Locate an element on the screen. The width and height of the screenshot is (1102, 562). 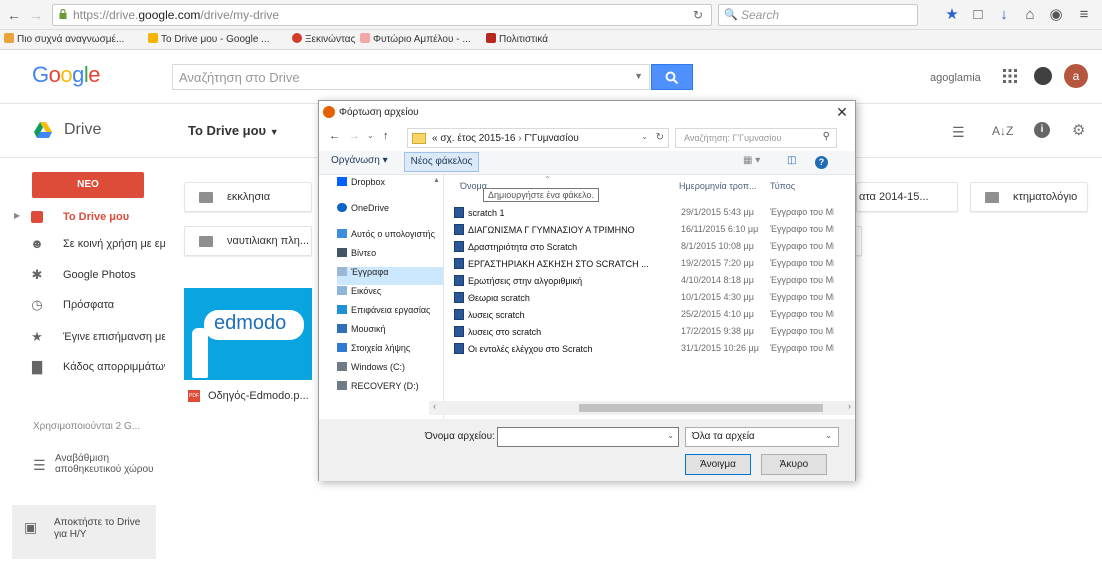
computer-icon is located at coordinates (342, 233).